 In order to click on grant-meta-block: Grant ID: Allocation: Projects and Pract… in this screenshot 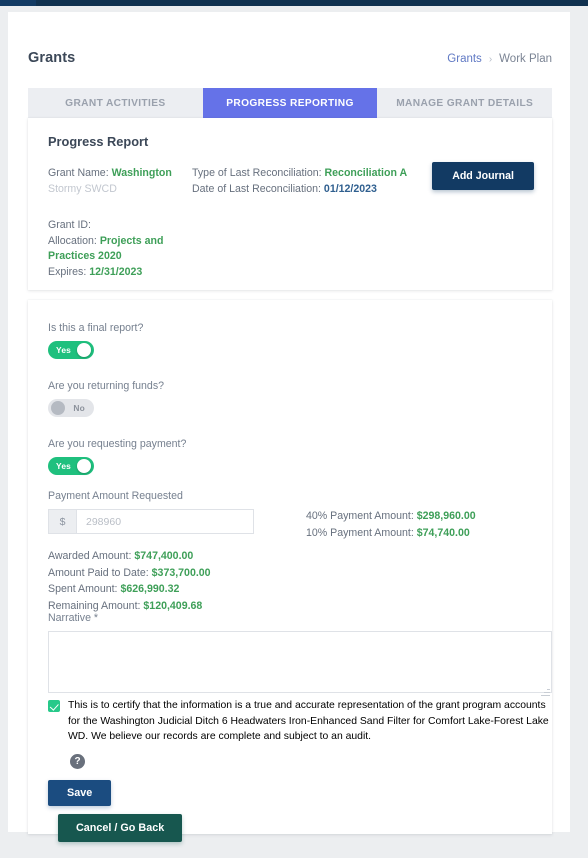, I will do `click(118, 249)`.